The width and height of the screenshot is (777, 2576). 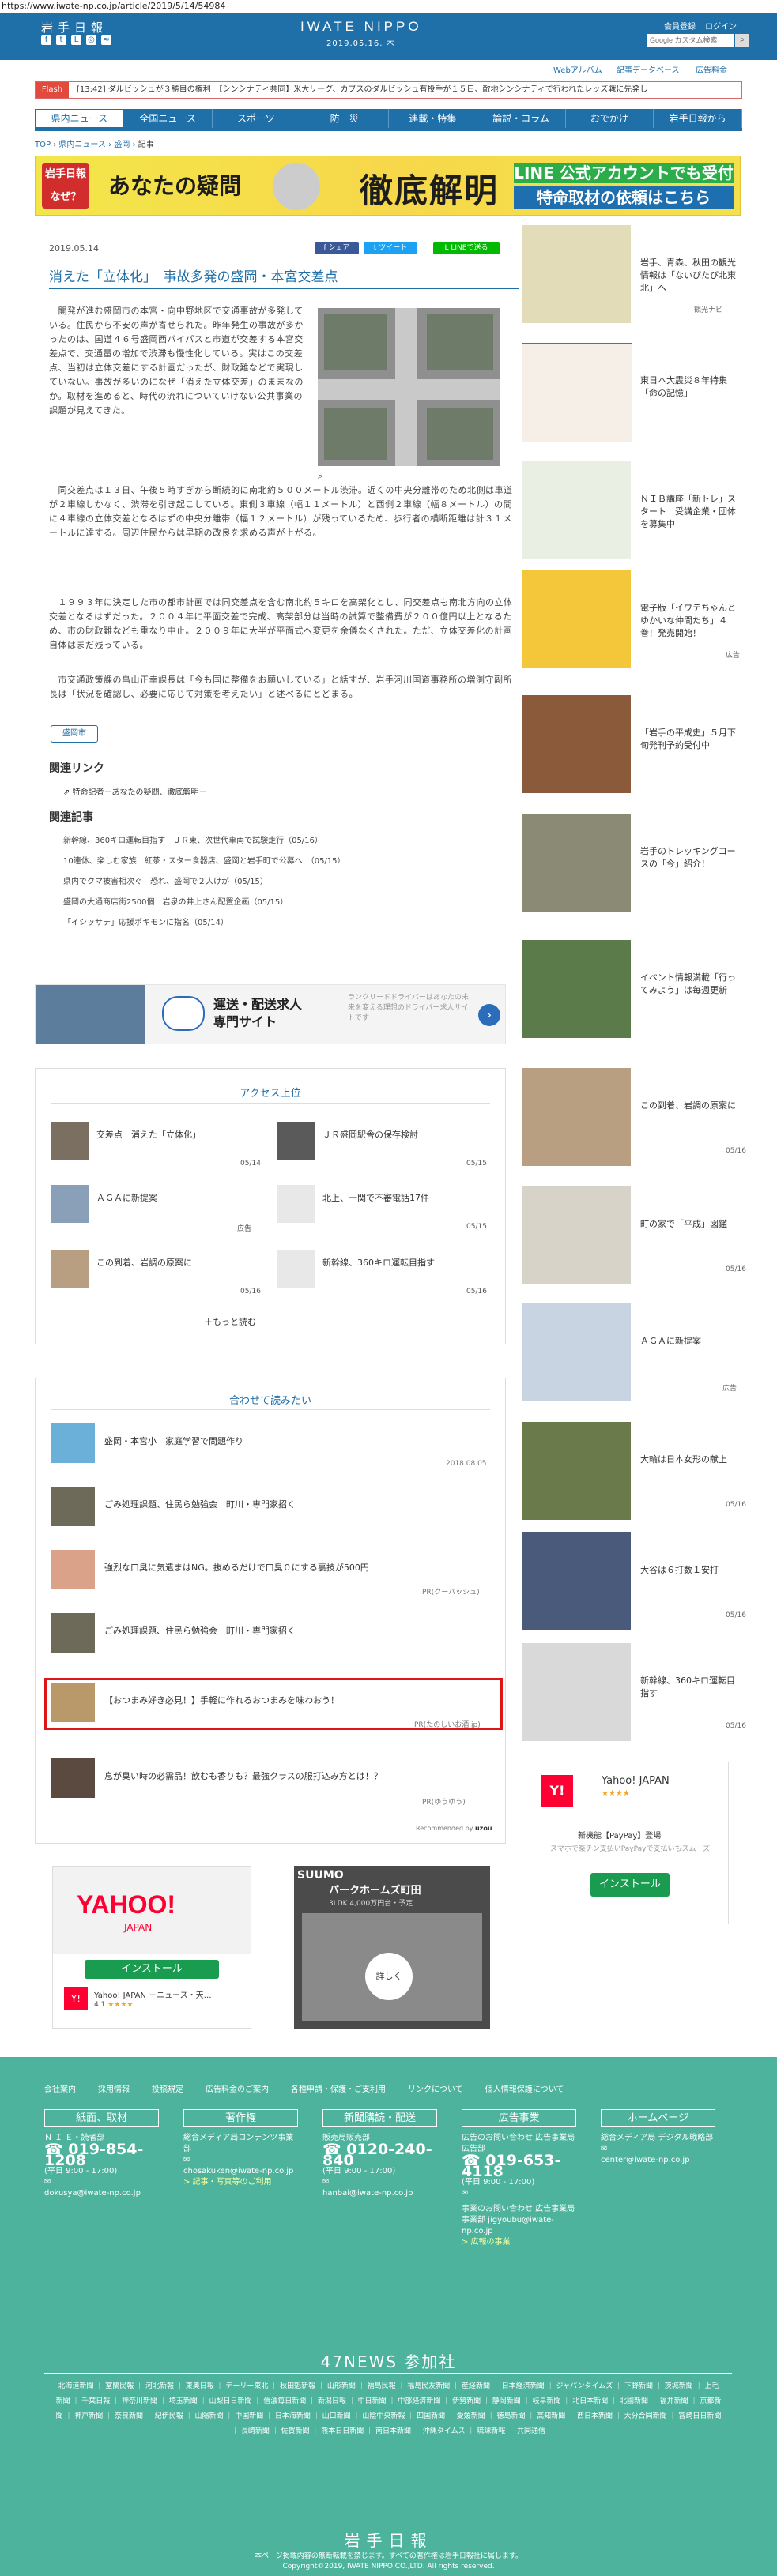 What do you see at coordinates (634, 1119) in the screenshot?
I see `sidebar-item: この到着、岩調の原案に 05/16` at bounding box center [634, 1119].